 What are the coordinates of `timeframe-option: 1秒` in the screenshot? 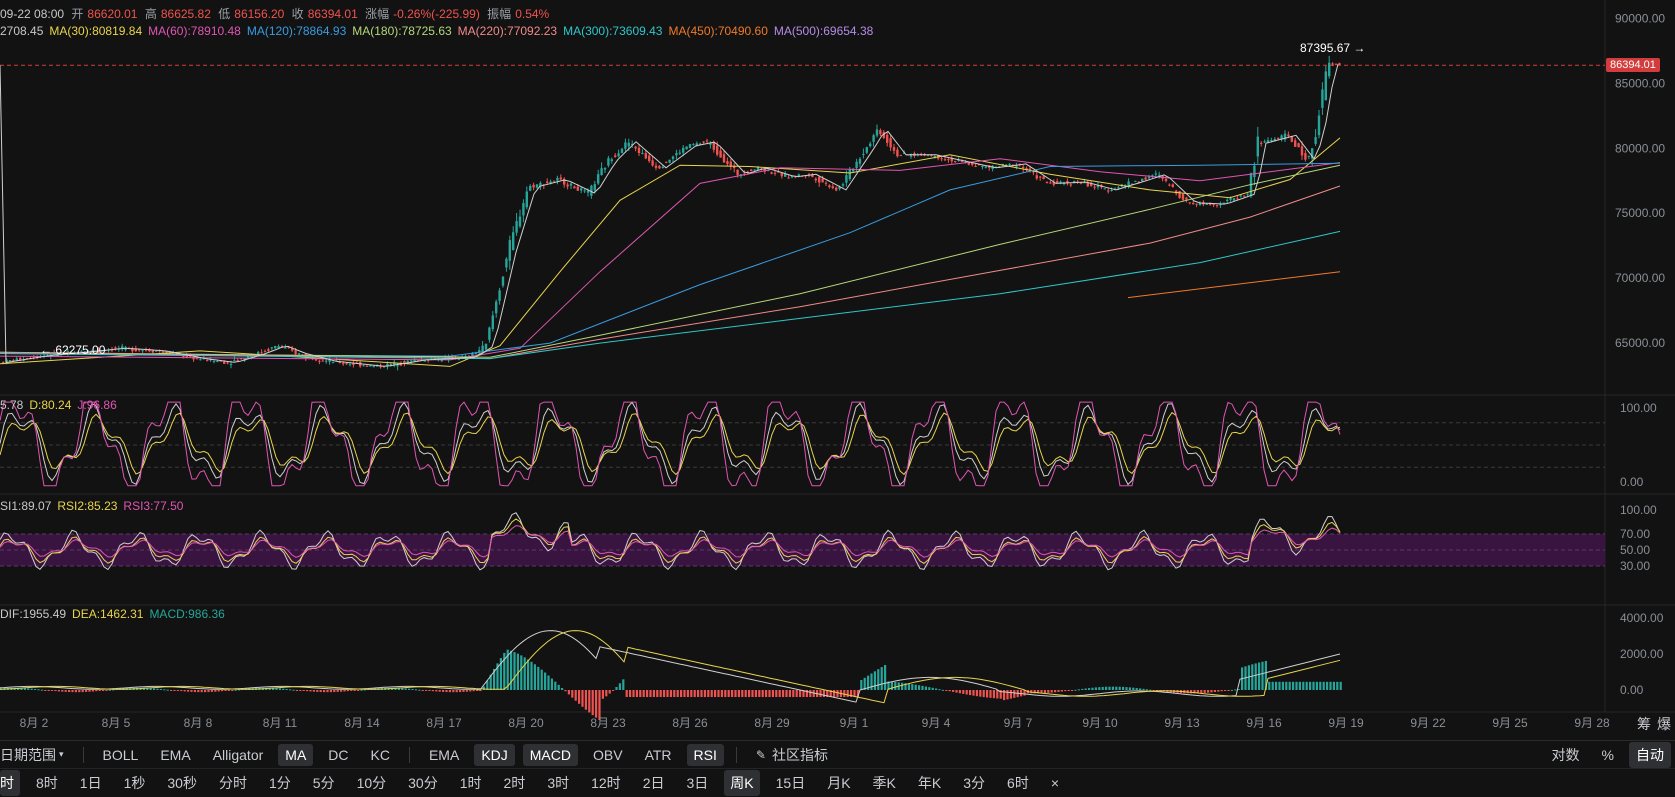 It's located at (135, 783).